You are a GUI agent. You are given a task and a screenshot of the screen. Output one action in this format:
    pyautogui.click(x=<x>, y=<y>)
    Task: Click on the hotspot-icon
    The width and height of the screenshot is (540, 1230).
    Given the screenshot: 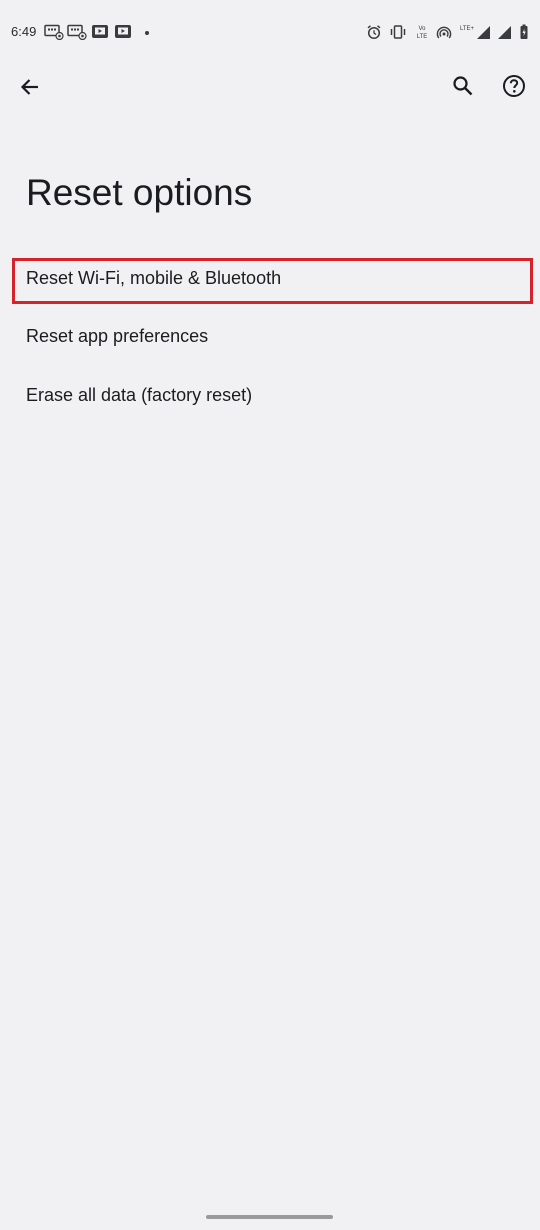 What is the action you would take?
    pyautogui.click(x=444, y=32)
    